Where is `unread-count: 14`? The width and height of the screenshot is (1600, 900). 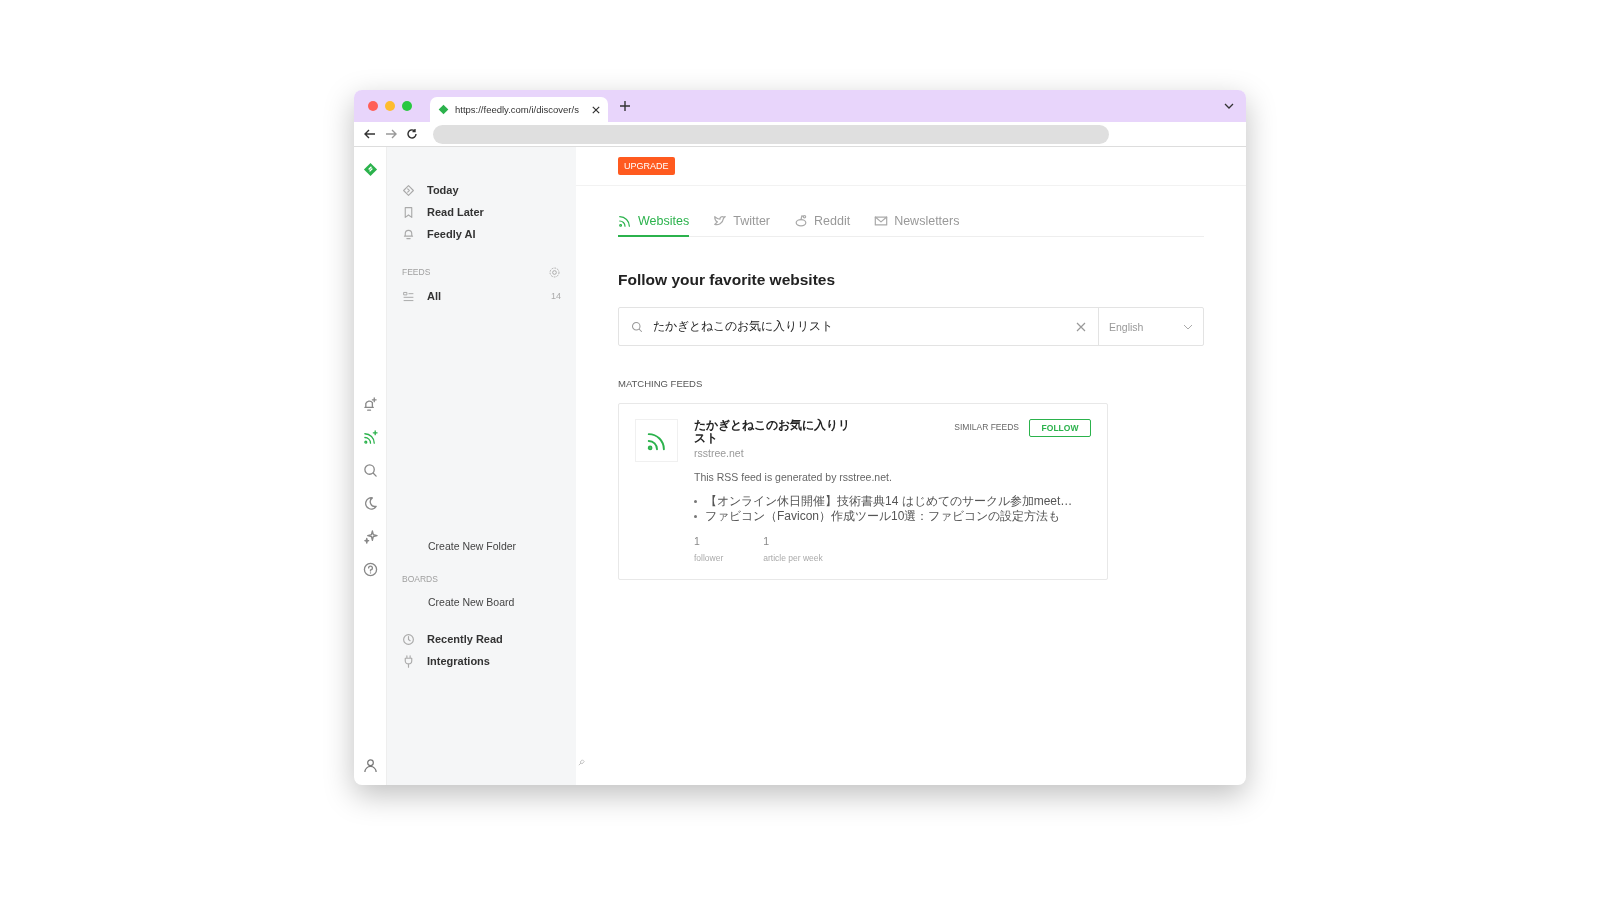
unread-count: 14 is located at coordinates (556, 296).